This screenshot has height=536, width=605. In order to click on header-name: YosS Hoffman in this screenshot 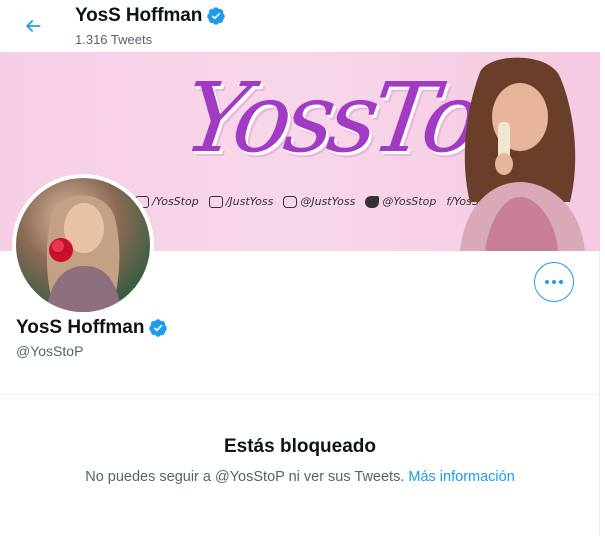, I will do `click(139, 15)`.